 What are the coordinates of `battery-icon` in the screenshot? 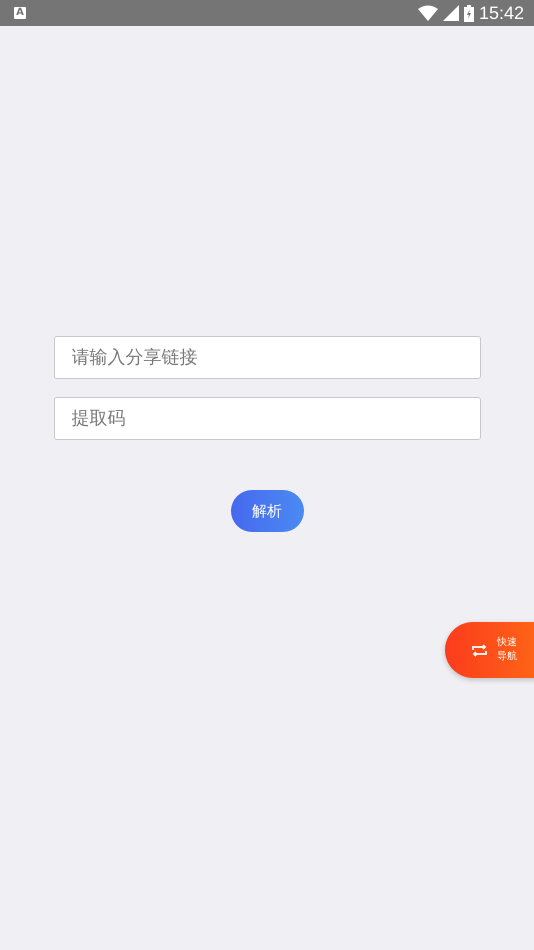 It's located at (469, 13).